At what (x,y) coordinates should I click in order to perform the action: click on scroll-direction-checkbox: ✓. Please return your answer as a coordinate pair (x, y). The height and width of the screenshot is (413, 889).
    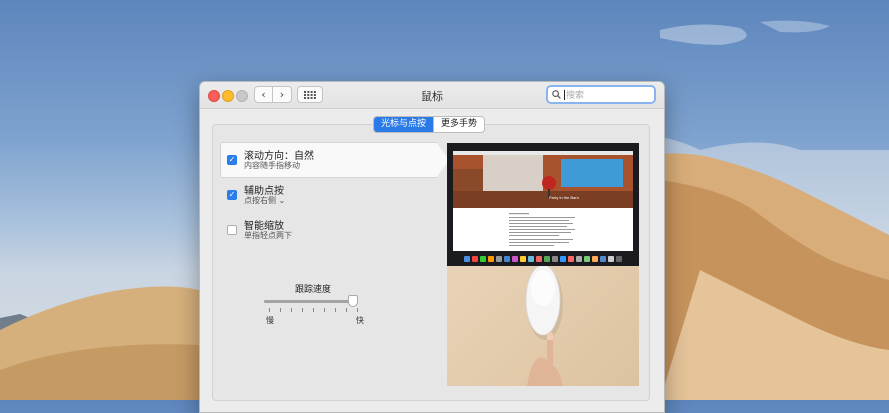
    Looking at the image, I should click on (232, 160).